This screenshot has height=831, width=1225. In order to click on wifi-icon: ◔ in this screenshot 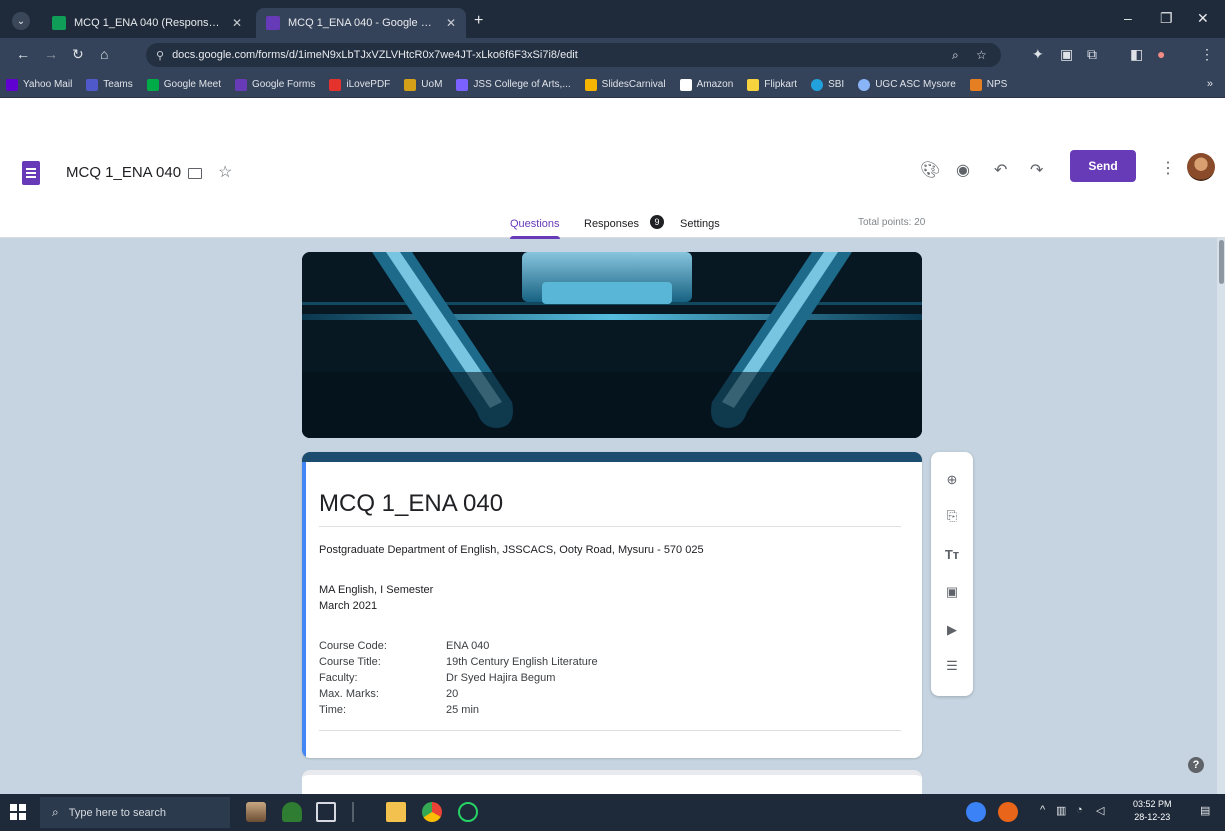, I will do `click(1079, 810)`.